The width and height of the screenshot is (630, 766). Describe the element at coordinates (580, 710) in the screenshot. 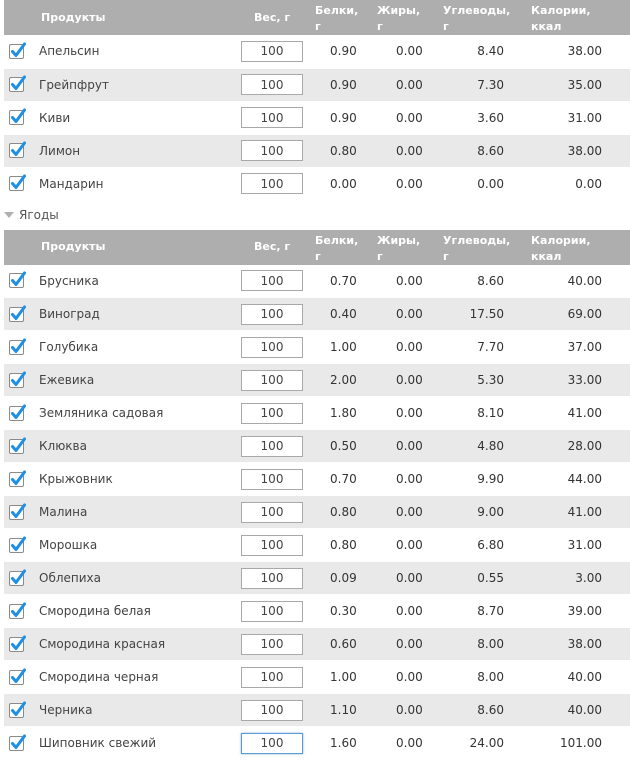

I see `calories-value: 40.00` at that location.